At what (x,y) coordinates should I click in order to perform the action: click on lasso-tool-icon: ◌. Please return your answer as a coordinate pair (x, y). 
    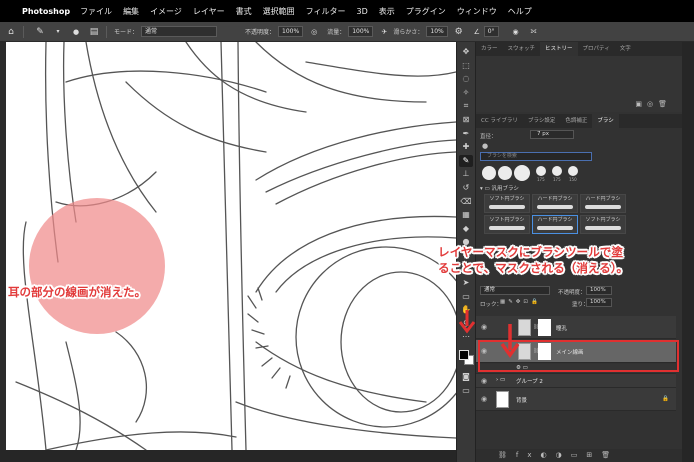
    Looking at the image, I should click on (466, 79).